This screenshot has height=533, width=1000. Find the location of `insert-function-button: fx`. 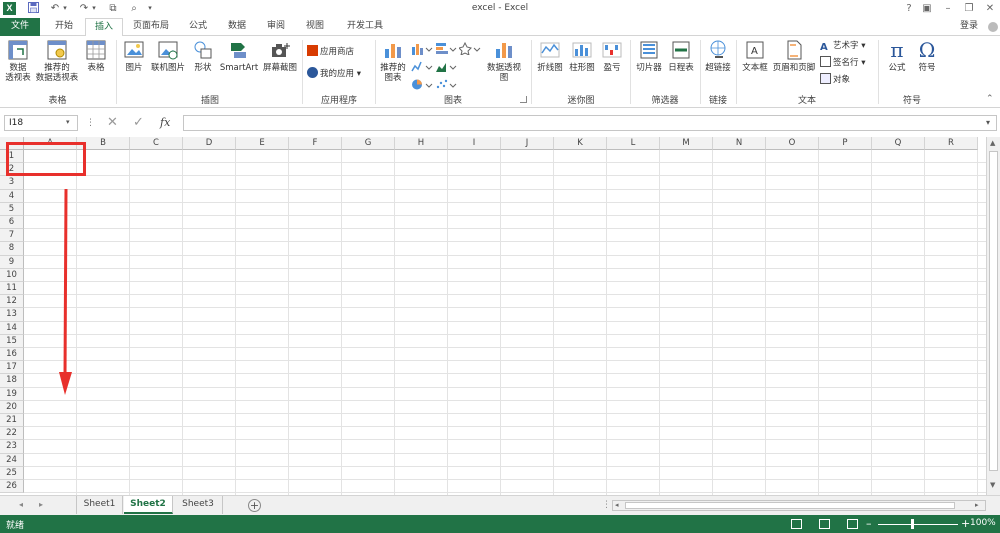

insert-function-button: fx is located at coordinates (165, 122).